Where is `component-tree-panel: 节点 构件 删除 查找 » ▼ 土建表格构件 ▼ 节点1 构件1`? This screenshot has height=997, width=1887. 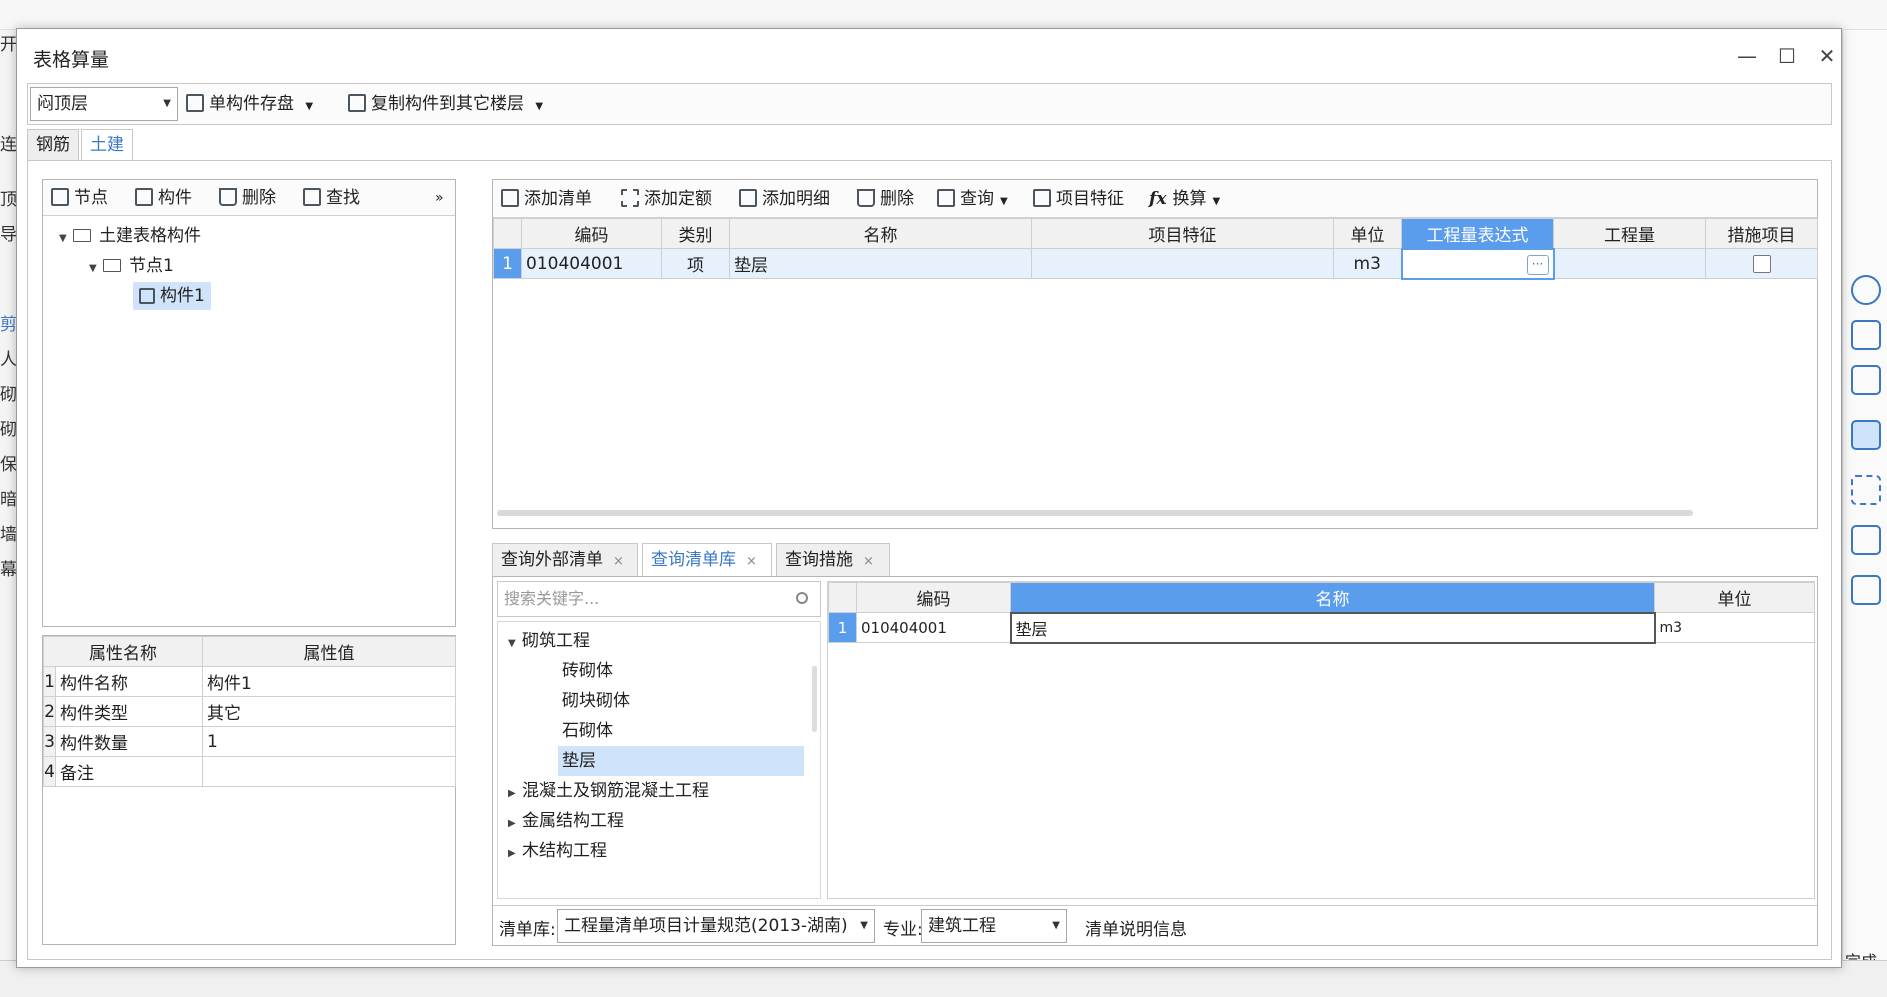
component-tree-panel: 节点 构件 删除 查找 » ▼ 土建表格构件 ▼ 节点1 构件1 is located at coordinates (249, 403).